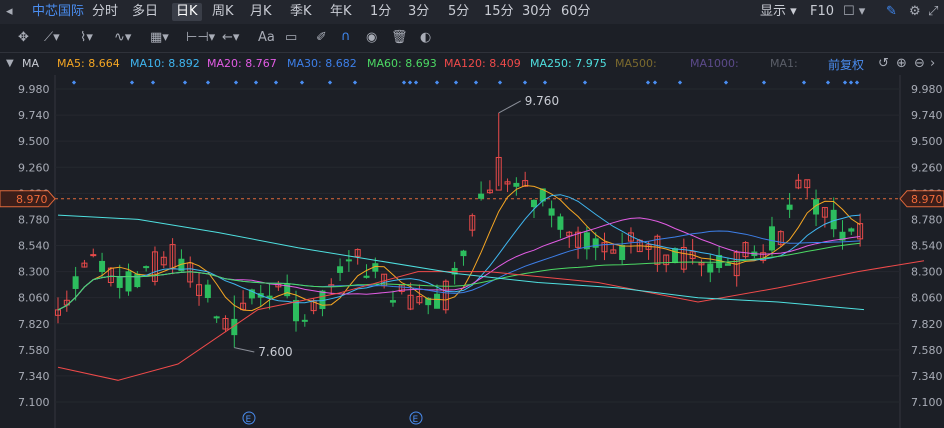  What do you see at coordinates (927, 272) in the screenshot?
I see `y-tick-right: 8.300` at bounding box center [927, 272].